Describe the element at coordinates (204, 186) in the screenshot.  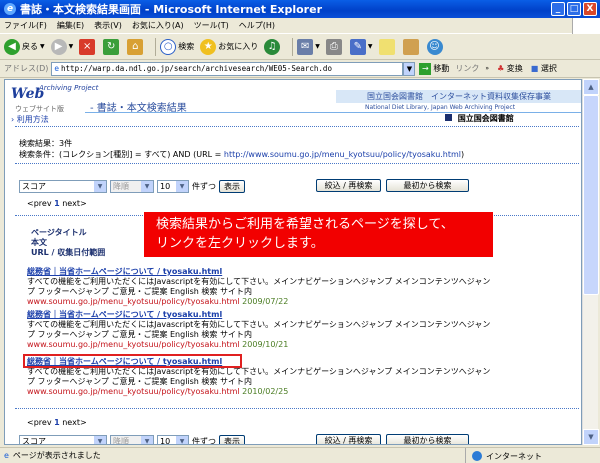
I see `per-page-label: 件ずつ` at that location.